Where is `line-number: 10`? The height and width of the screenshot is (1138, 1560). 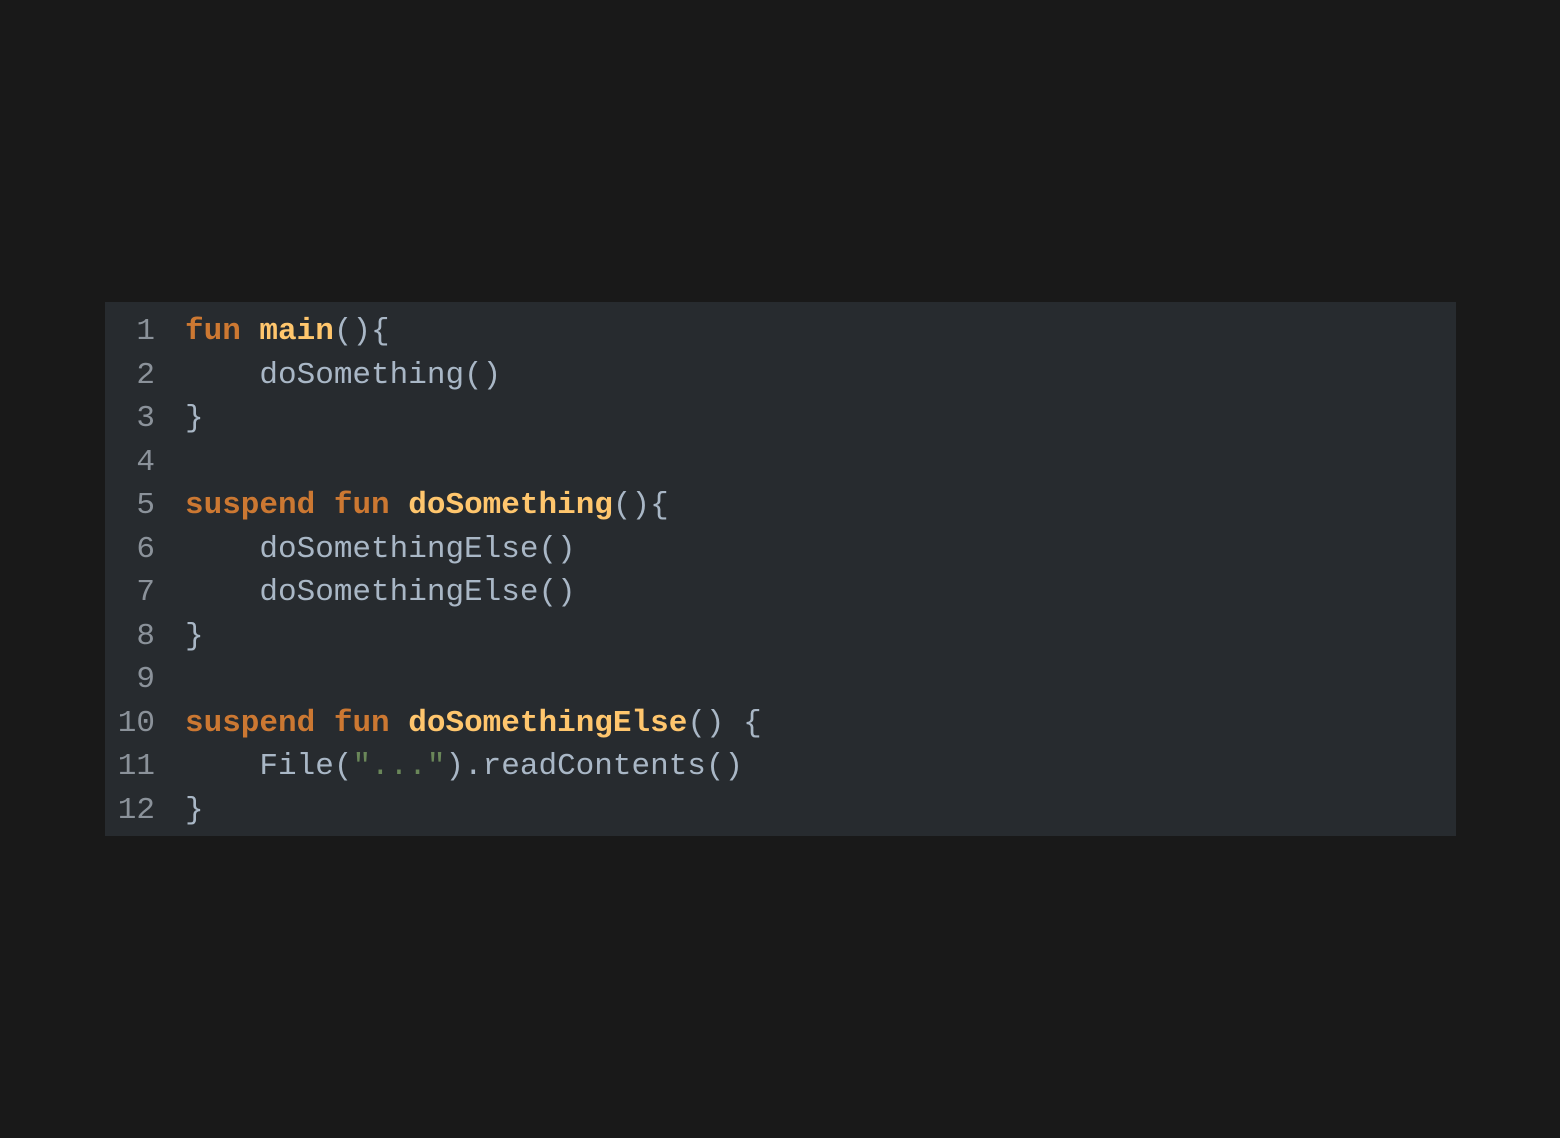
line-number: 10 is located at coordinates (136, 723).